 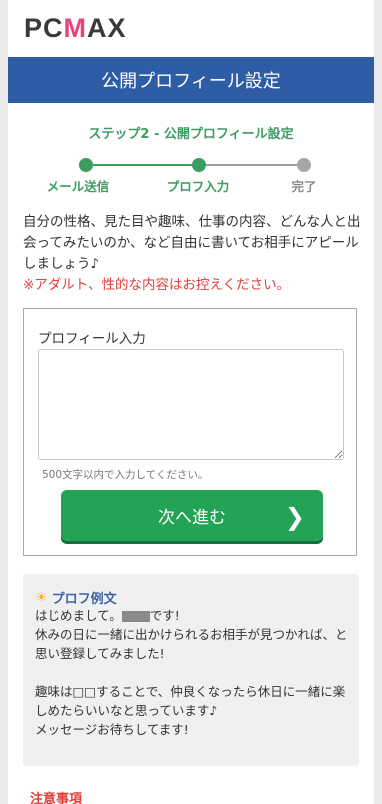 I want to click on next-button-label: 次へ進む, so click(x=192, y=518).